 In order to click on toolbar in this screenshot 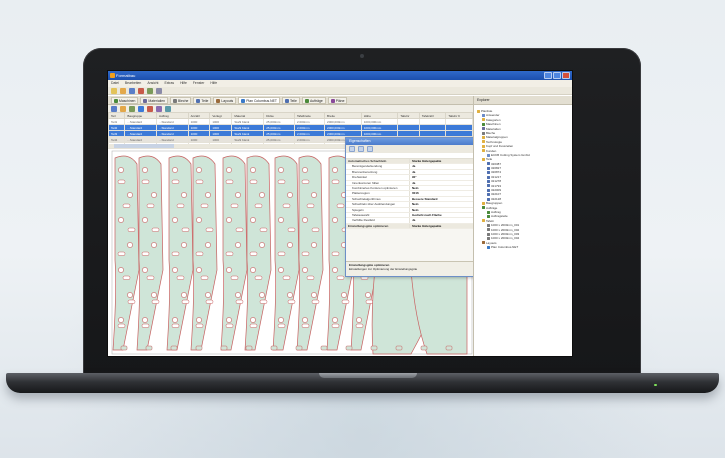, I will do `click(340, 91)`.